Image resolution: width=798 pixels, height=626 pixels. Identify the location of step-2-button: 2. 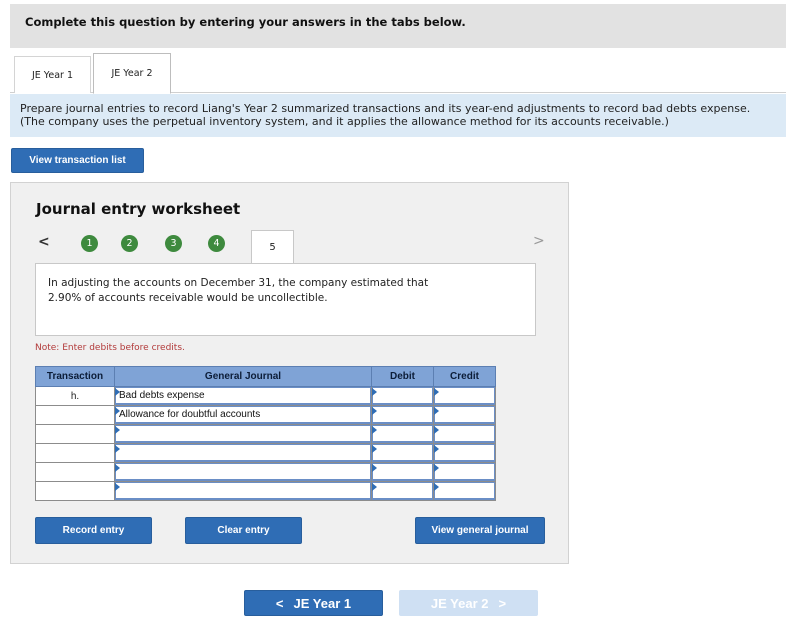
(129, 243).